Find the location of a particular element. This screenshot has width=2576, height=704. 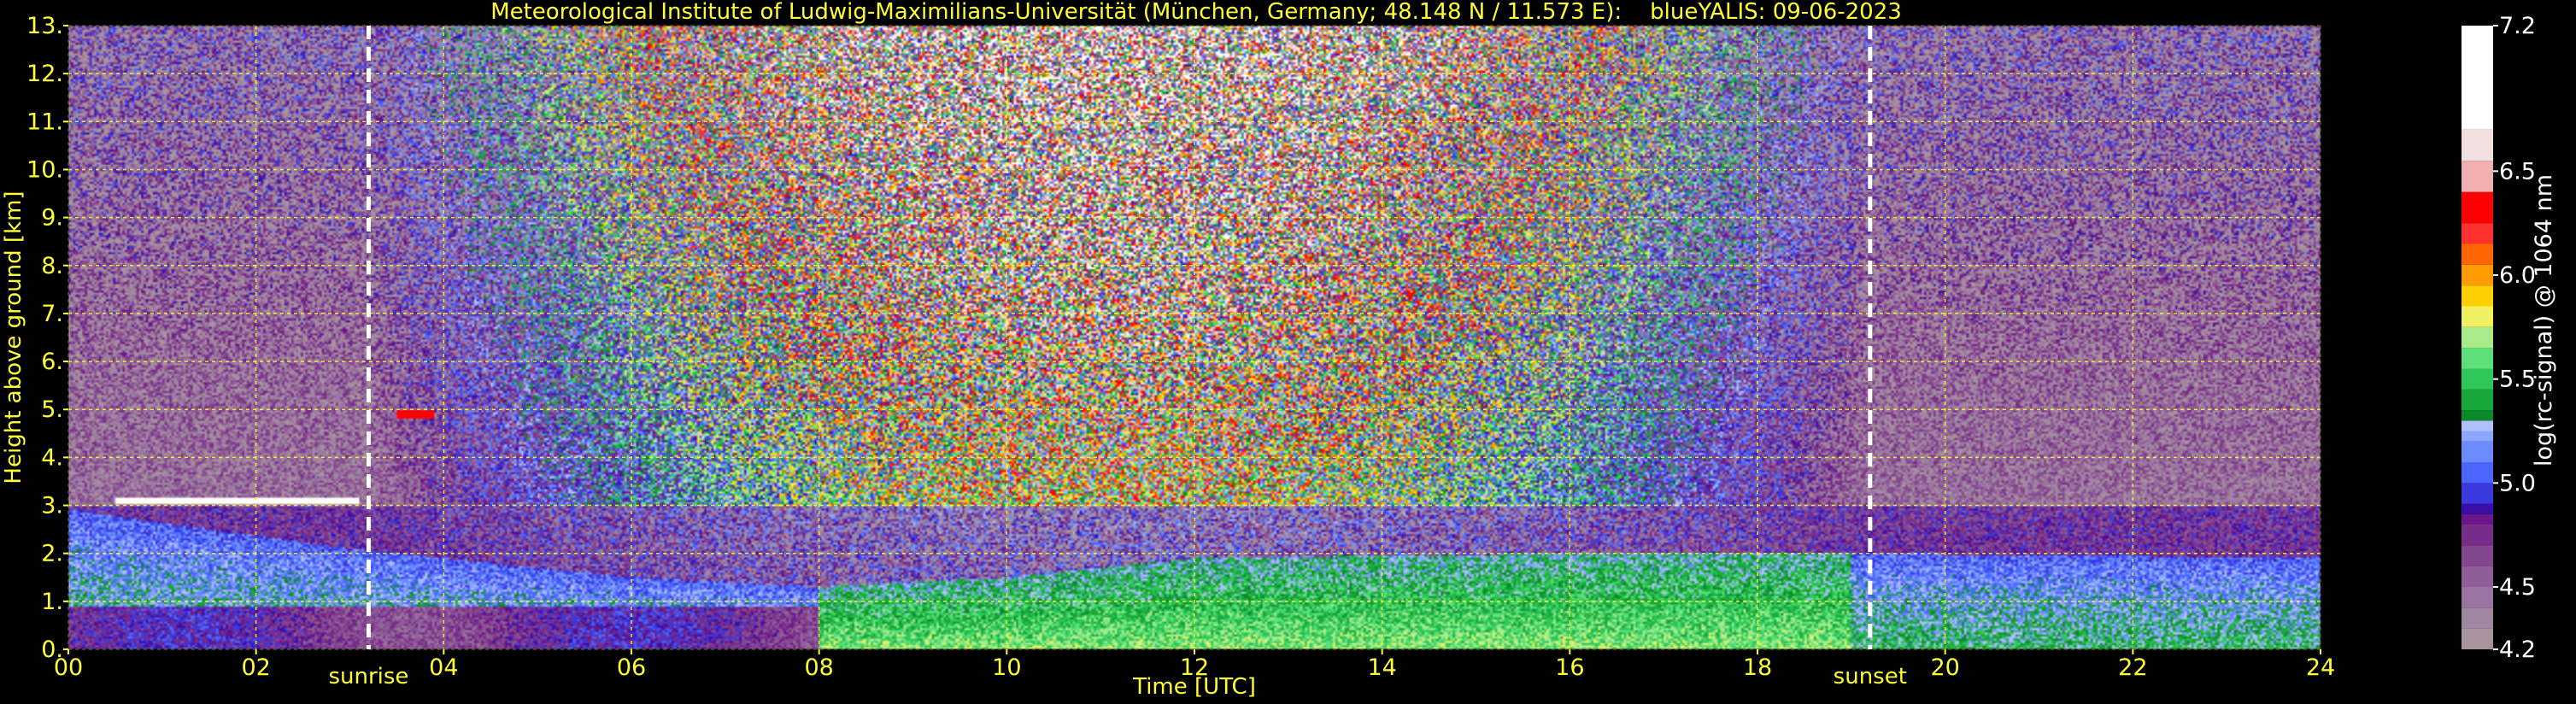

colorbar-tick-label: 7.2 is located at coordinates (2517, 26).